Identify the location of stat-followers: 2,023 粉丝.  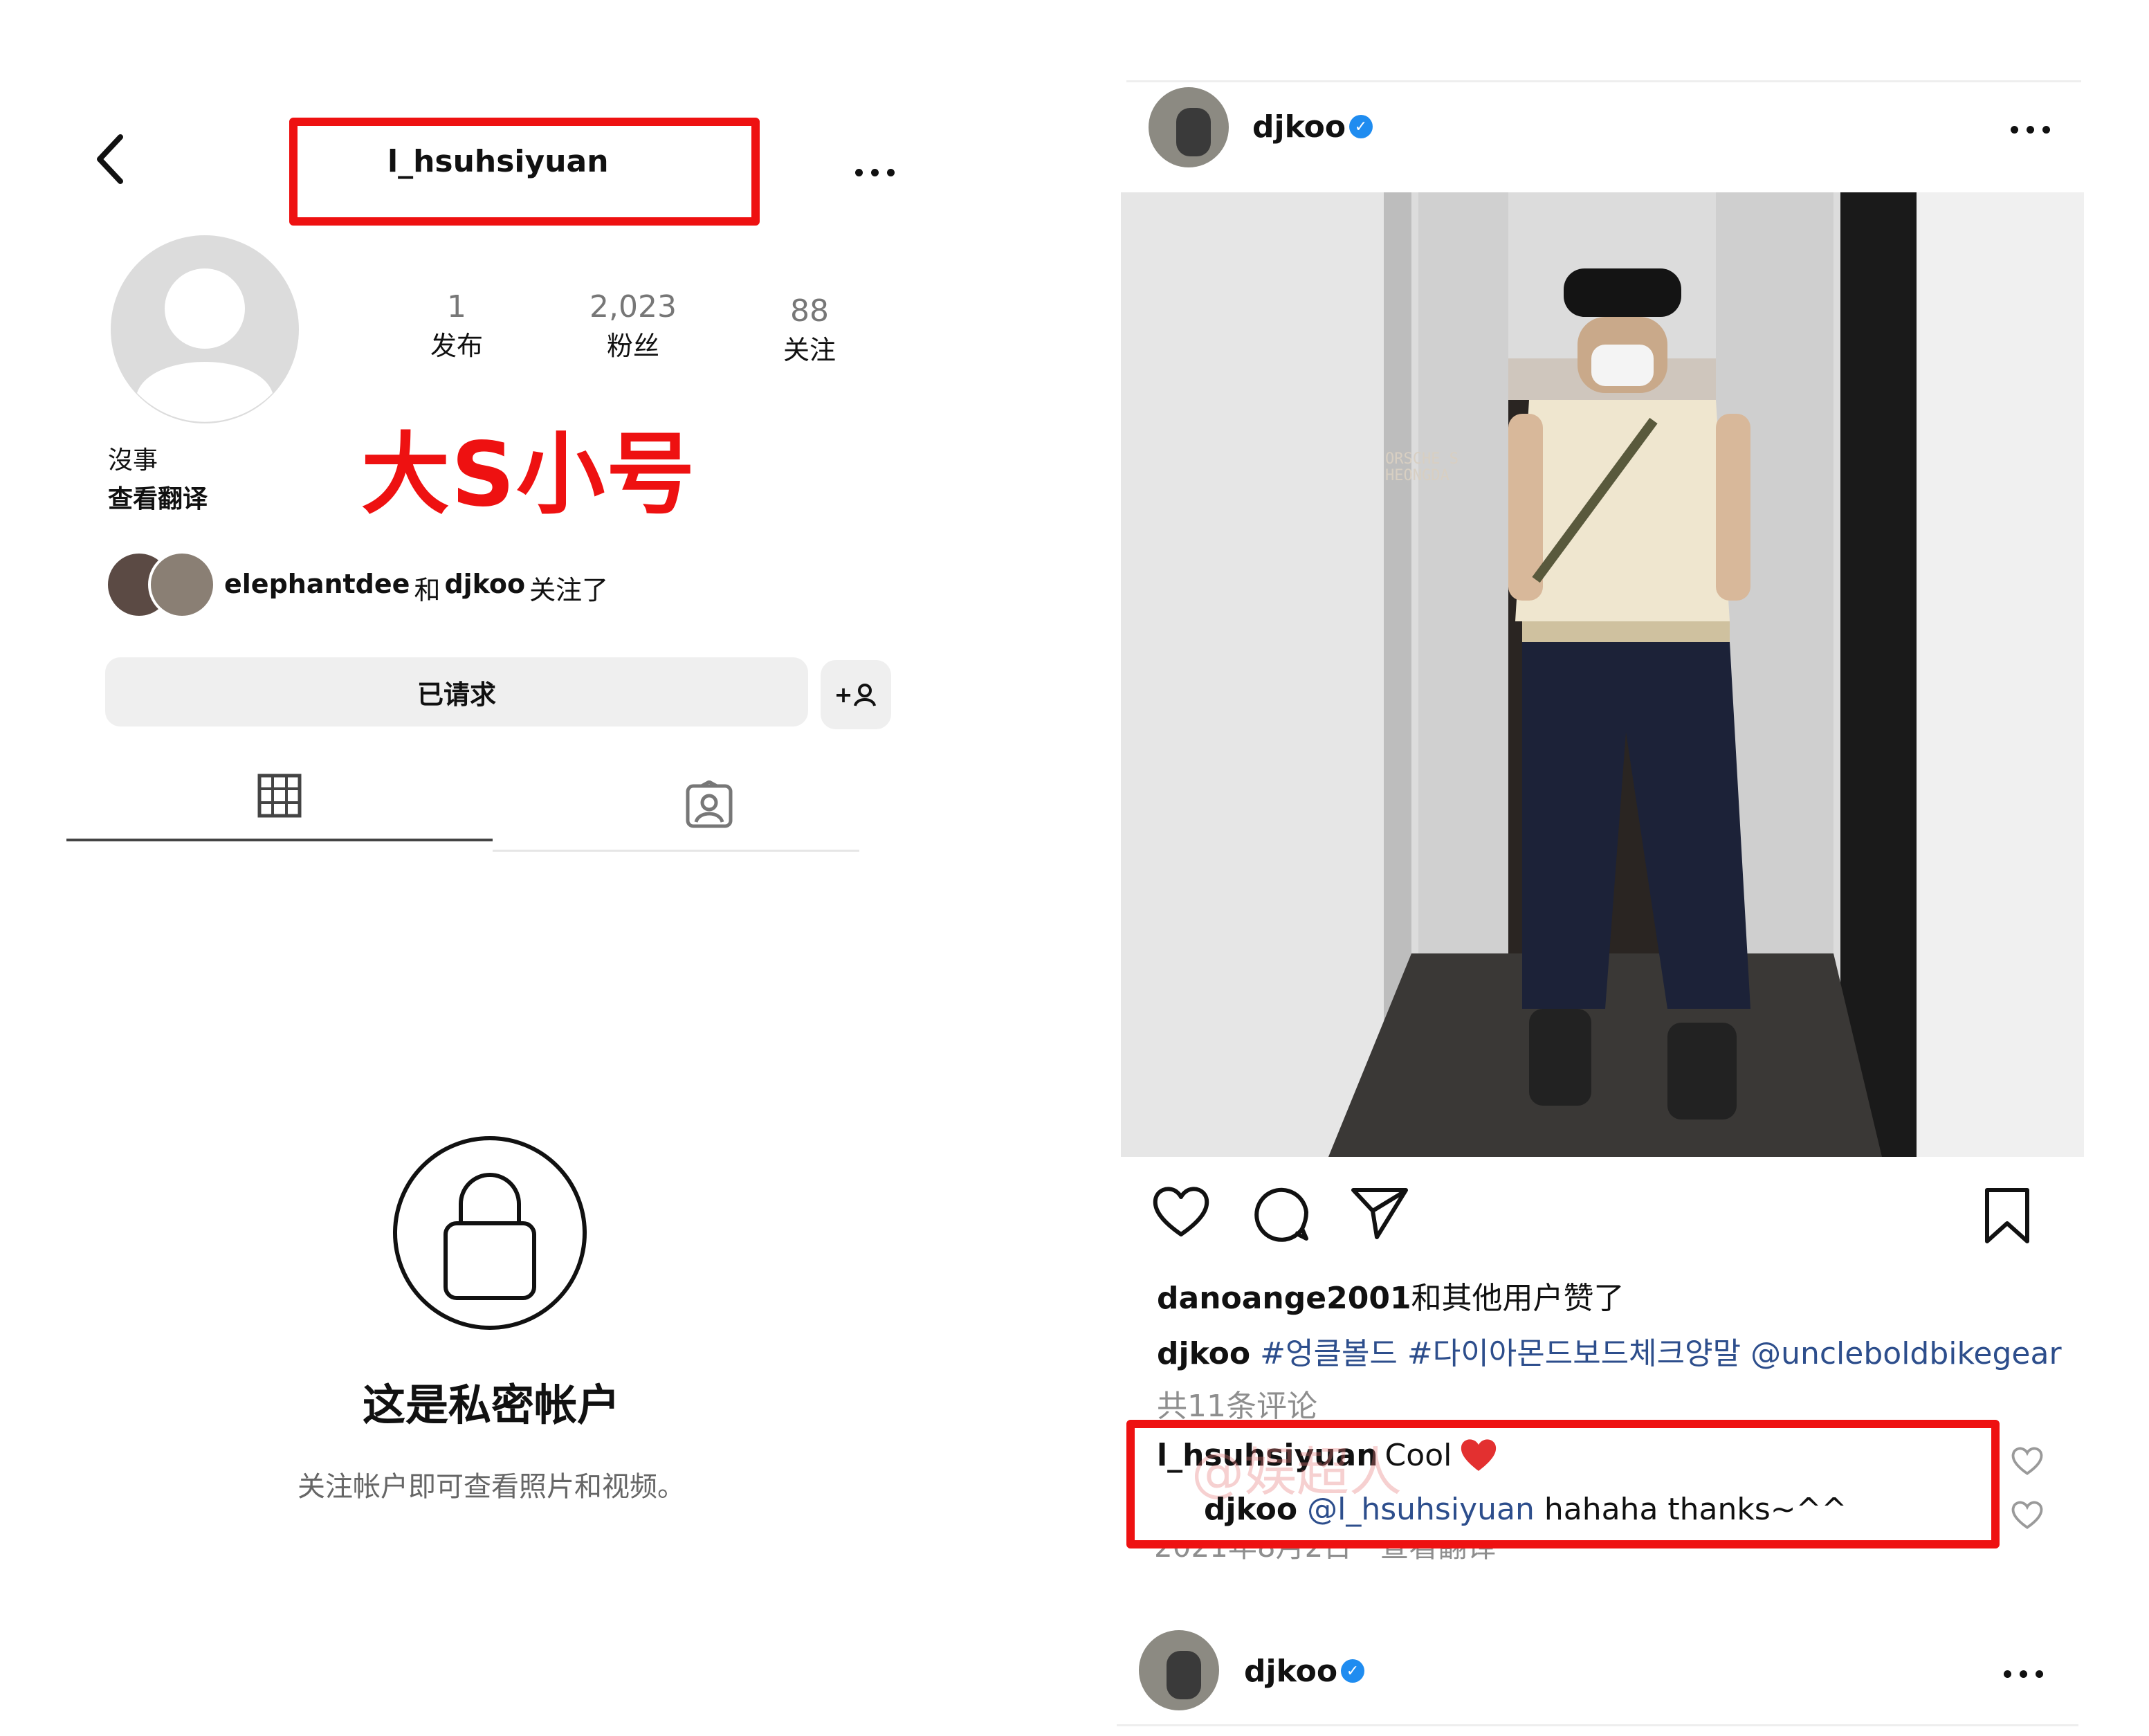
(633, 326).